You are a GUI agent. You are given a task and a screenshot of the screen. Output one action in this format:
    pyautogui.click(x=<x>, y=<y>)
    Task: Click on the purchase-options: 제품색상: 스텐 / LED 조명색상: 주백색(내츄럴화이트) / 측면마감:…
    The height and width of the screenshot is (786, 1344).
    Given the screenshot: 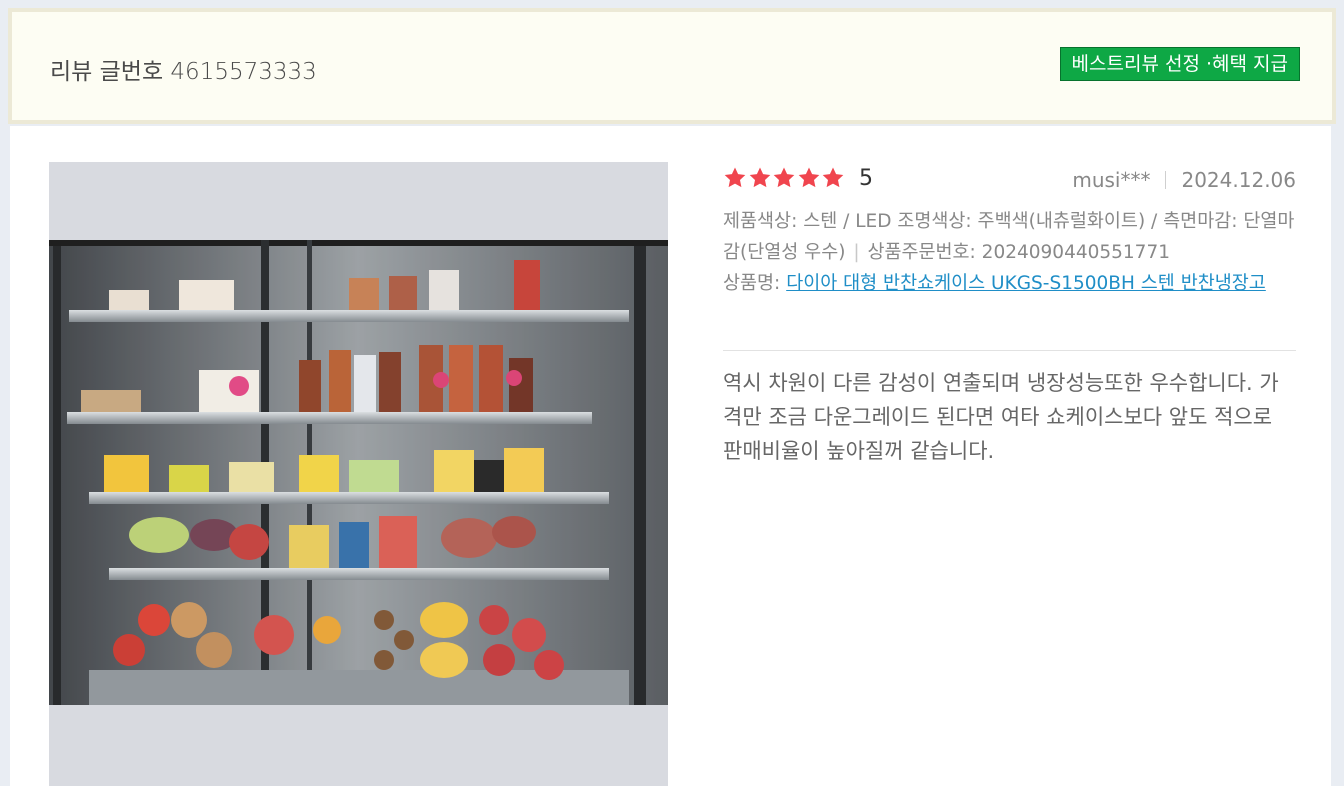 What is the action you would take?
    pyautogui.click(x=1009, y=252)
    